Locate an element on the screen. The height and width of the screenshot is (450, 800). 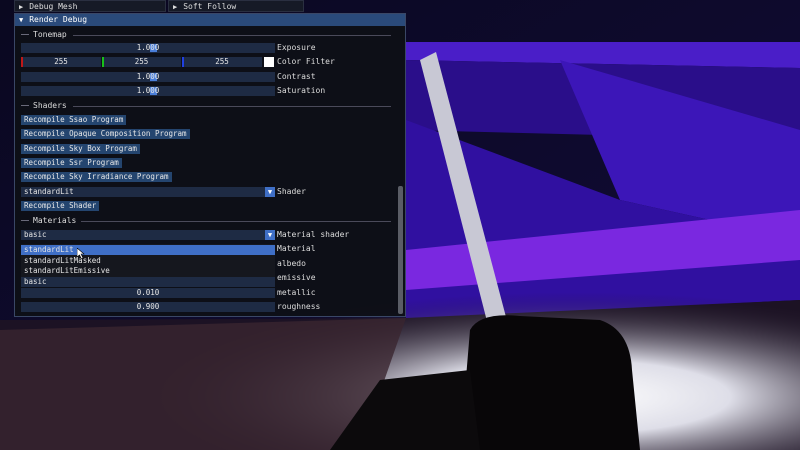
color-r-value: 255 is located at coordinates (61, 61).